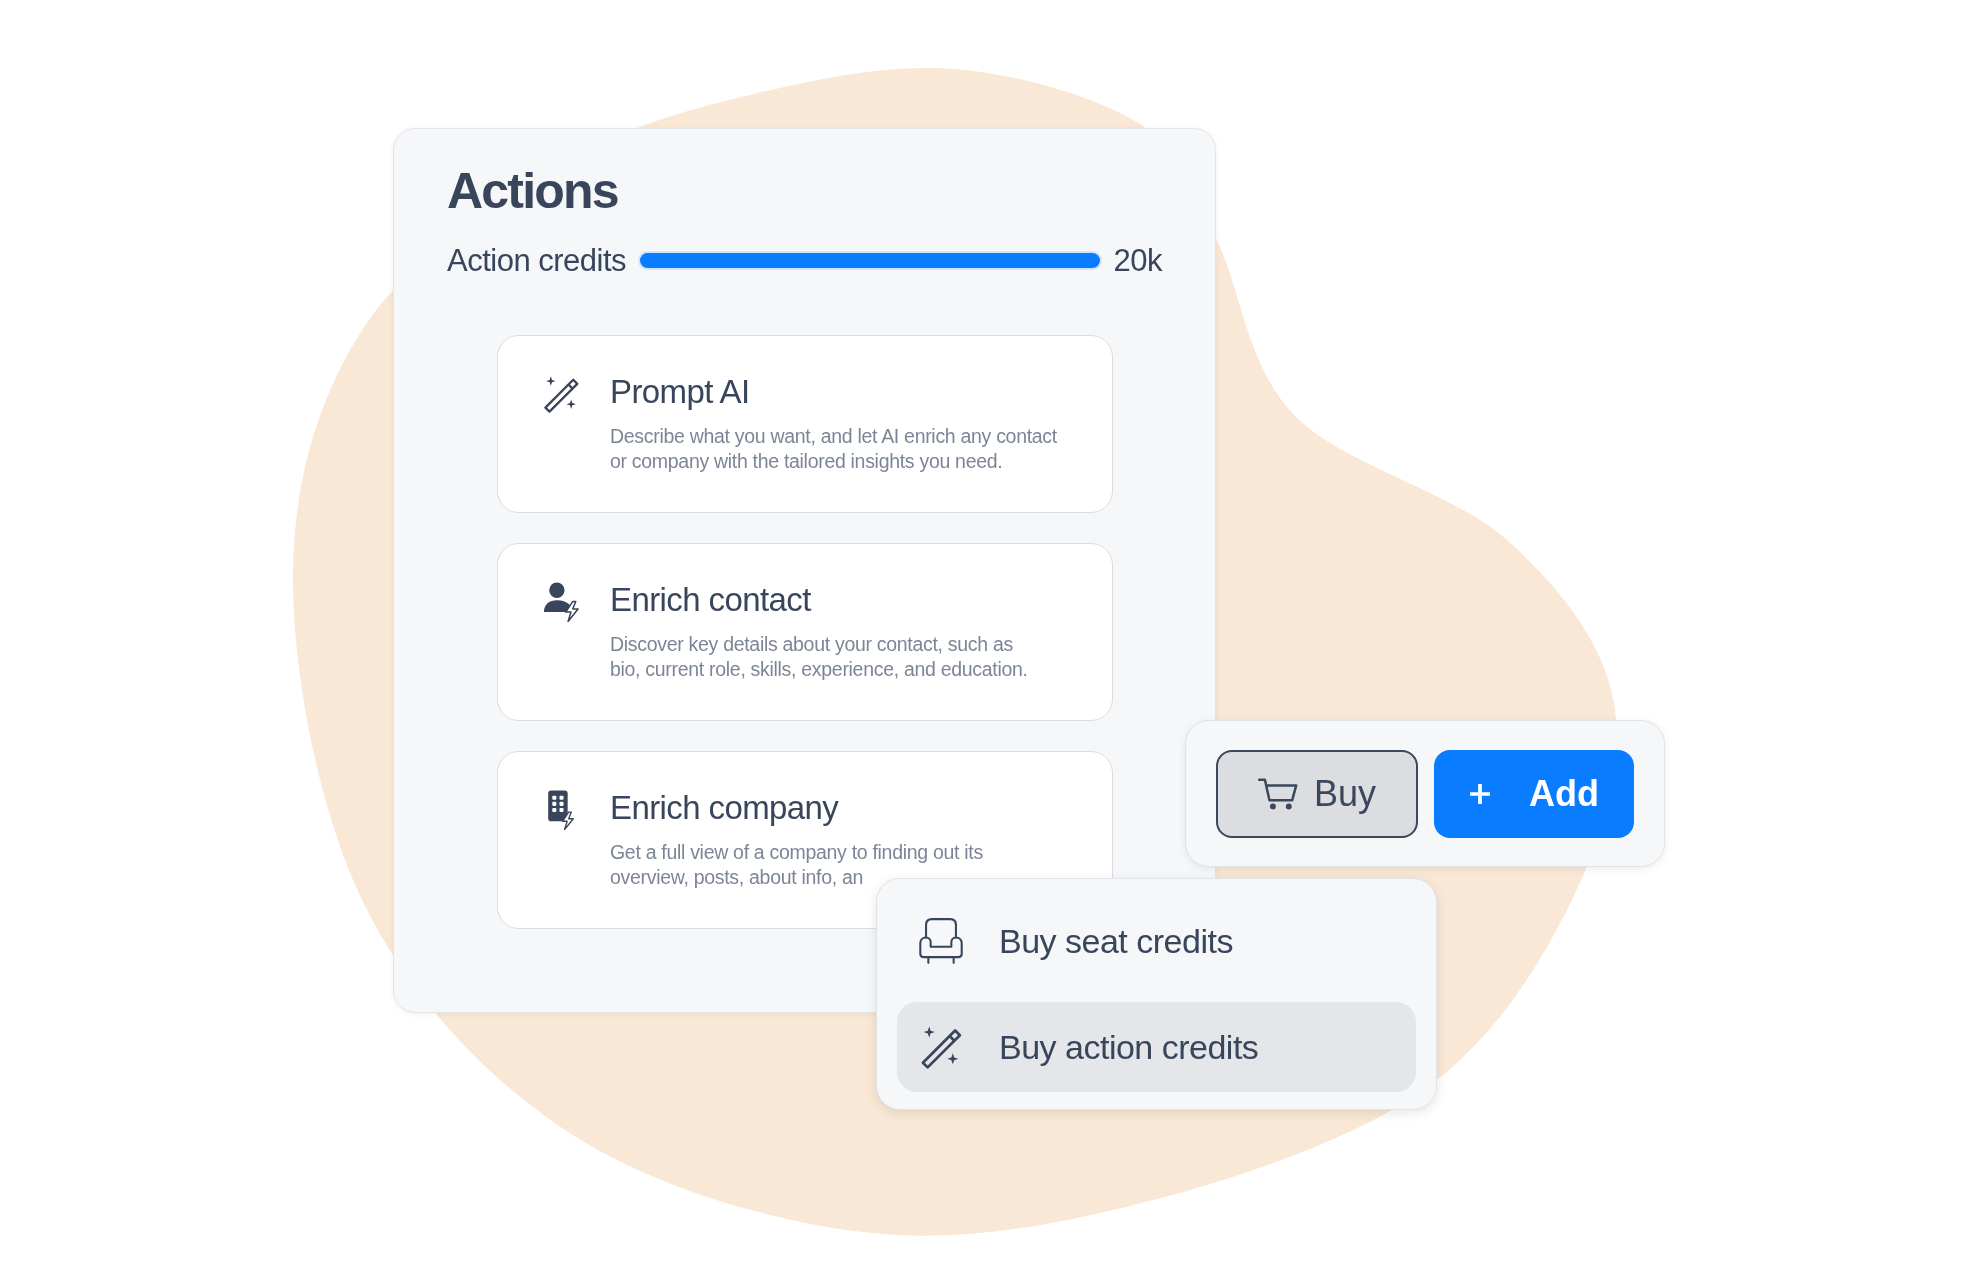 The width and height of the screenshot is (1970, 1273). I want to click on action-card: Enrich contact Discover key details about your contact, such as bio, current role, skills, experience, and education., so click(805, 631).